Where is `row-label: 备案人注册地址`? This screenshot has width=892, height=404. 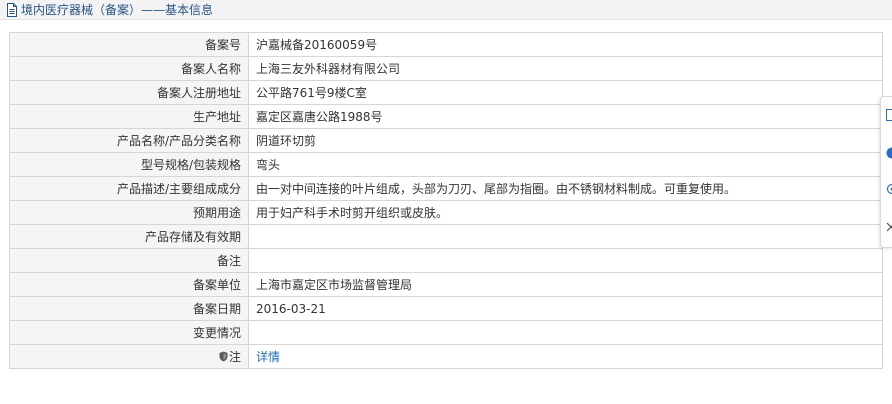
row-label: 备案人注册地址 is located at coordinates (129, 92).